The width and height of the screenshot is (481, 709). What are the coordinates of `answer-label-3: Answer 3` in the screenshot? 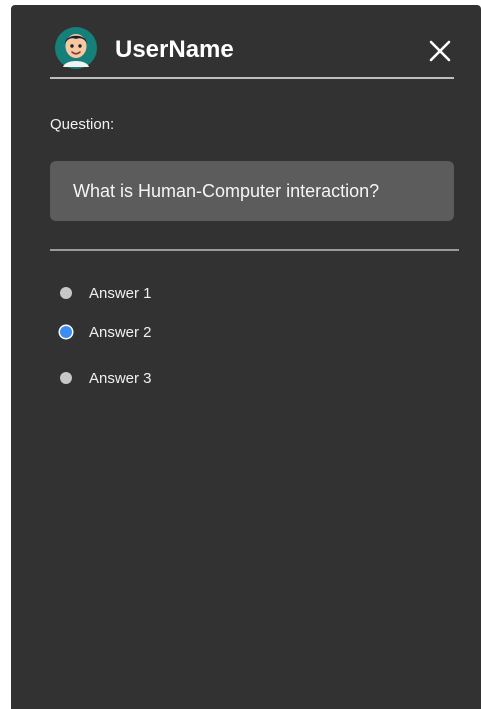 It's located at (120, 378).